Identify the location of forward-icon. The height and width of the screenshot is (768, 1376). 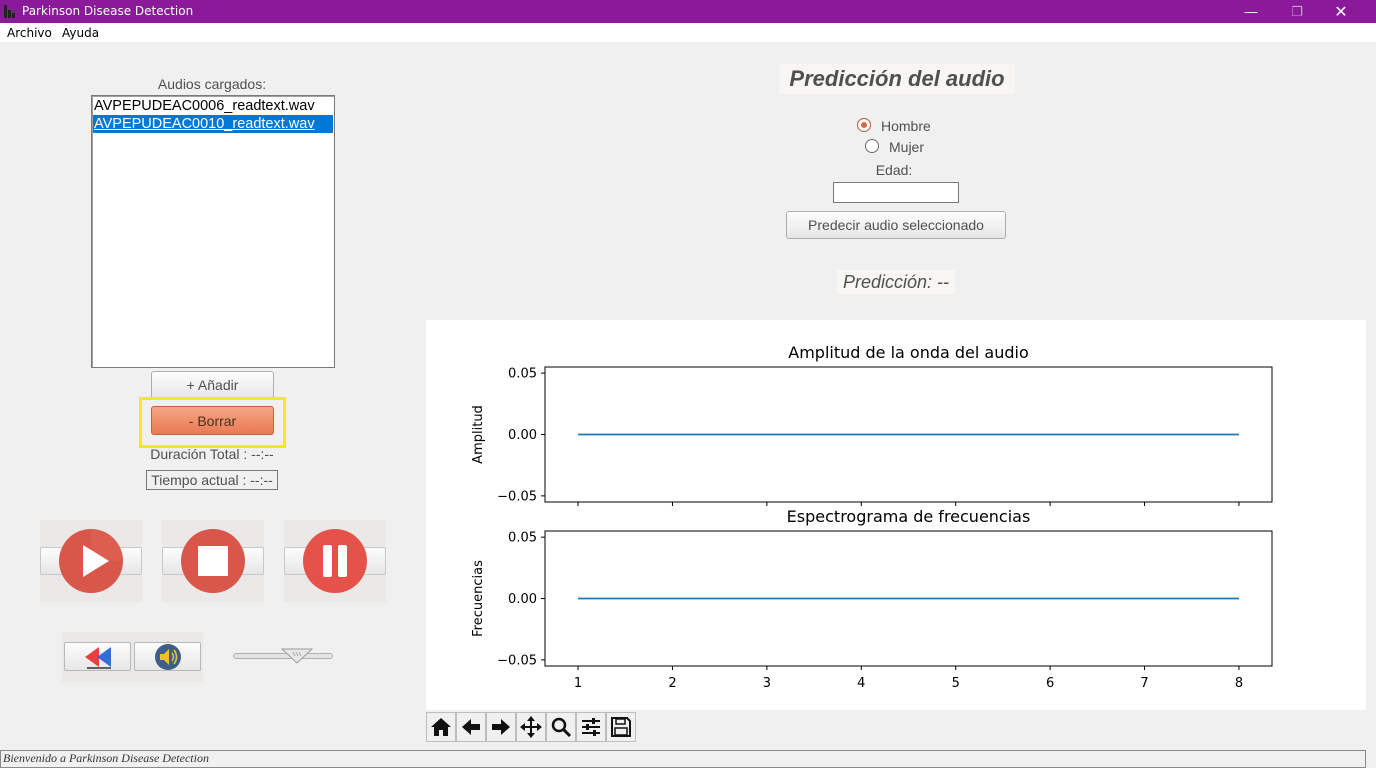
(501, 727).